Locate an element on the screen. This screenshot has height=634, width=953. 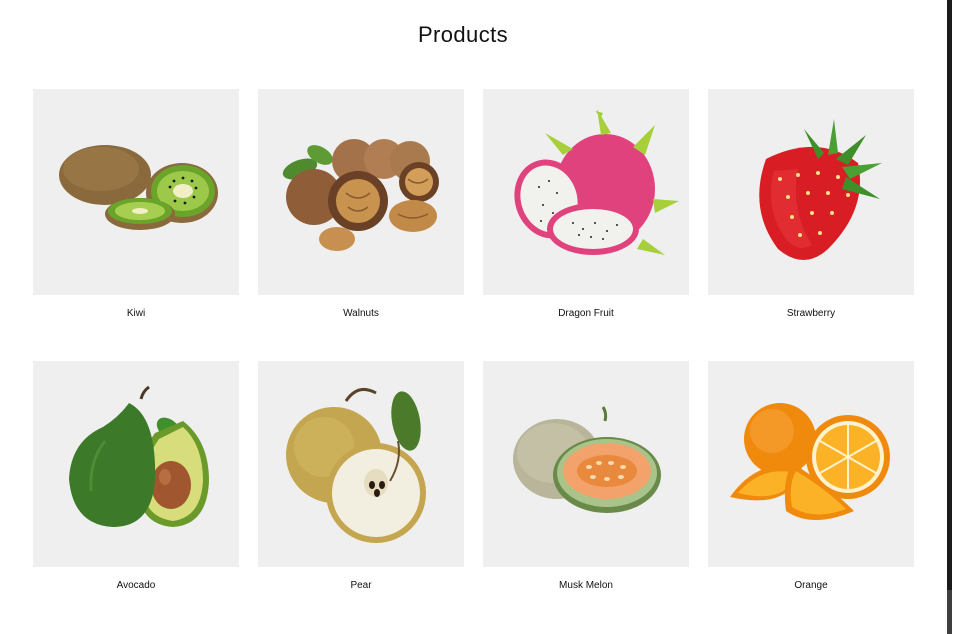
product-name: Dragon Fruit is located at coordinates (586, 313).